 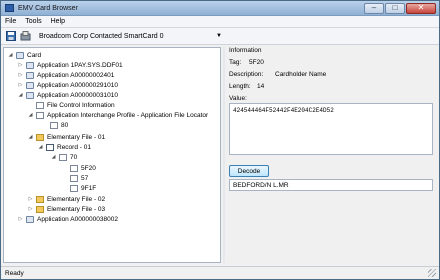 I want to click on value-hex-text: 424544464F52442F4E204C2E4D52, so click(x=283, y=110).